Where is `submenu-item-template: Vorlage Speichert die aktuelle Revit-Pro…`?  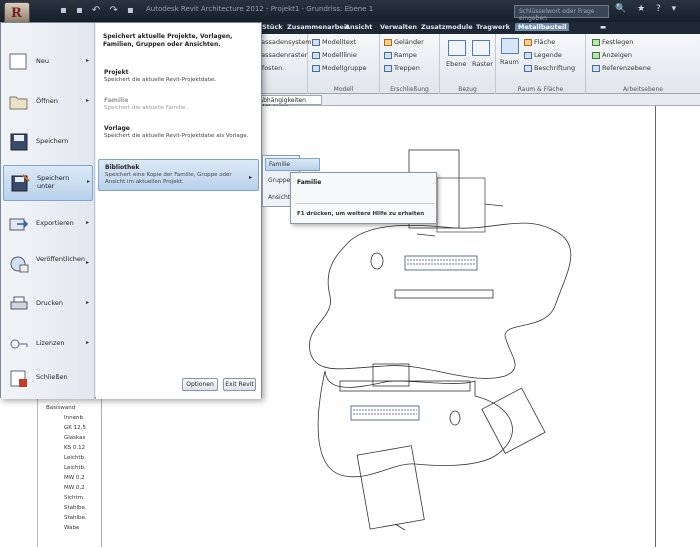
submenu-item-template: Vorlage Speichert die aktuelle Revit-Pro… is located at coordinates (178, 132).